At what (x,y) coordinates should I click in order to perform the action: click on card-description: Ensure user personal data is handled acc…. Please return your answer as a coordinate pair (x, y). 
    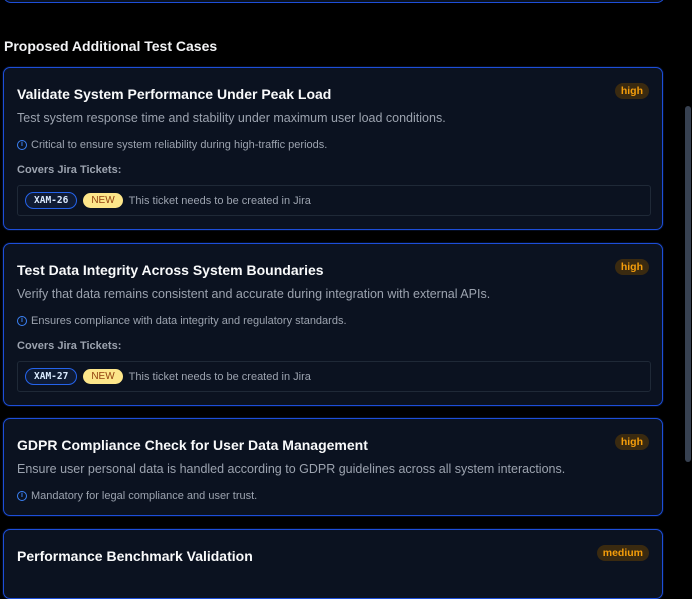
    Looking at the image, I should click on (291, 469).